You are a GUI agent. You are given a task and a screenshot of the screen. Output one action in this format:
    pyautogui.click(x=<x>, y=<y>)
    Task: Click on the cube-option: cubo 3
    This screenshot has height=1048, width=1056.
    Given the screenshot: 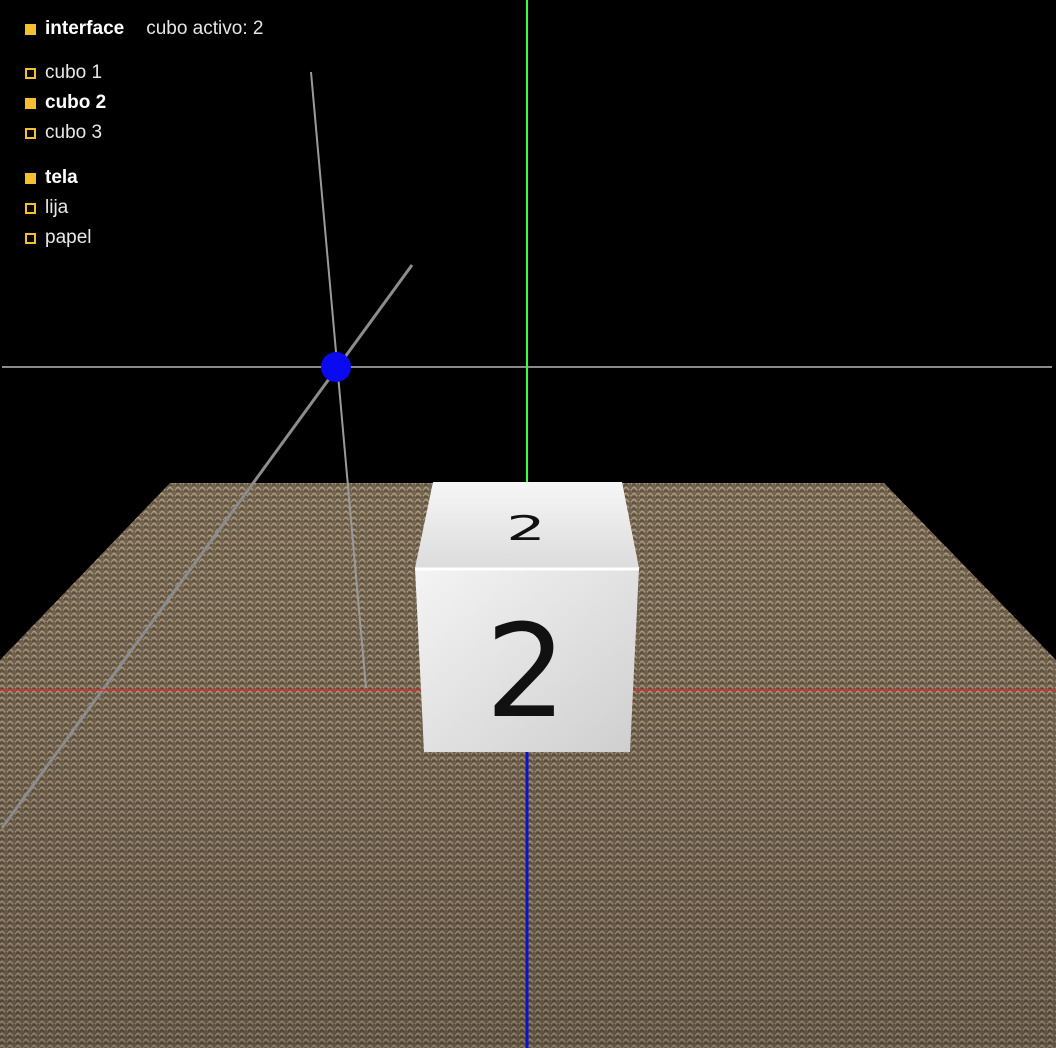 What is the action you would take?
    pyautogui.click(x=143, y=133)
    